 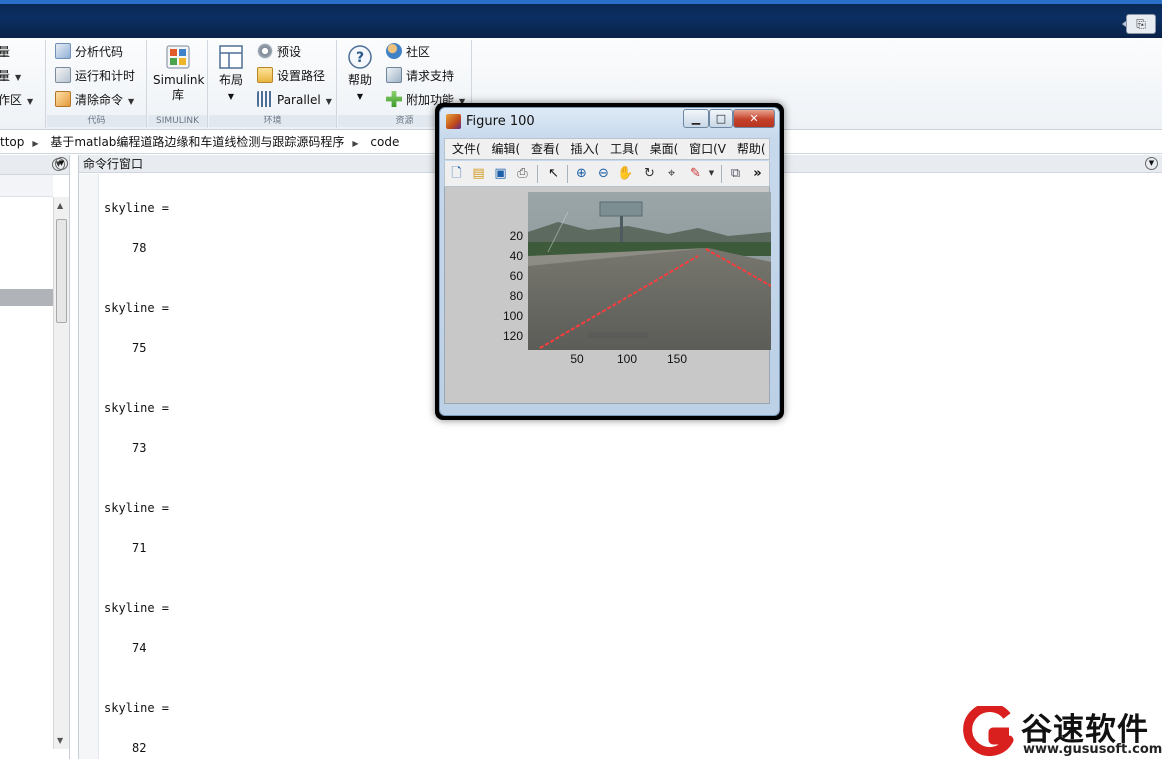 I want to click on ribbon-group-label-environment: 环境, so click(x=272, y=121).